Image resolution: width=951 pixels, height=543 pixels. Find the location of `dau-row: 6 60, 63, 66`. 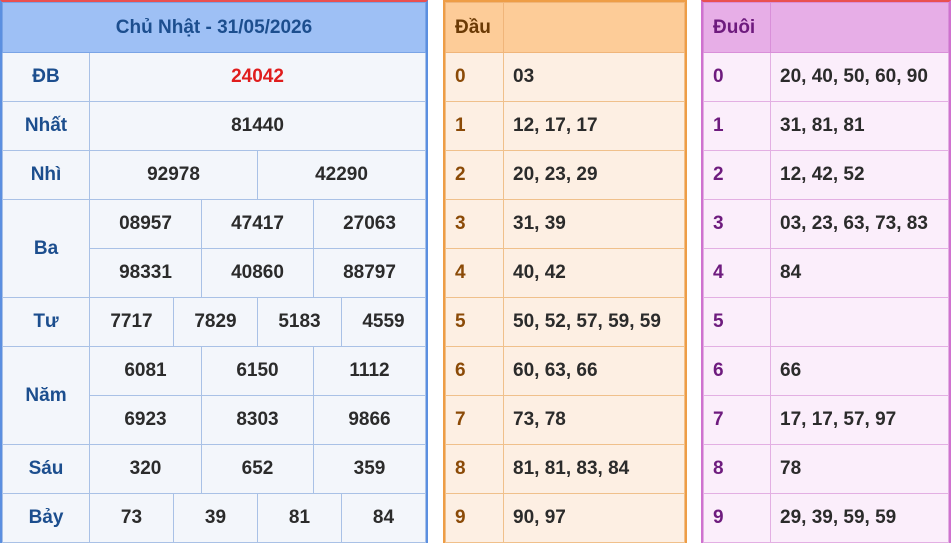

dau-row: 6 60, 63, 66 is located at coordinates (565, 371).